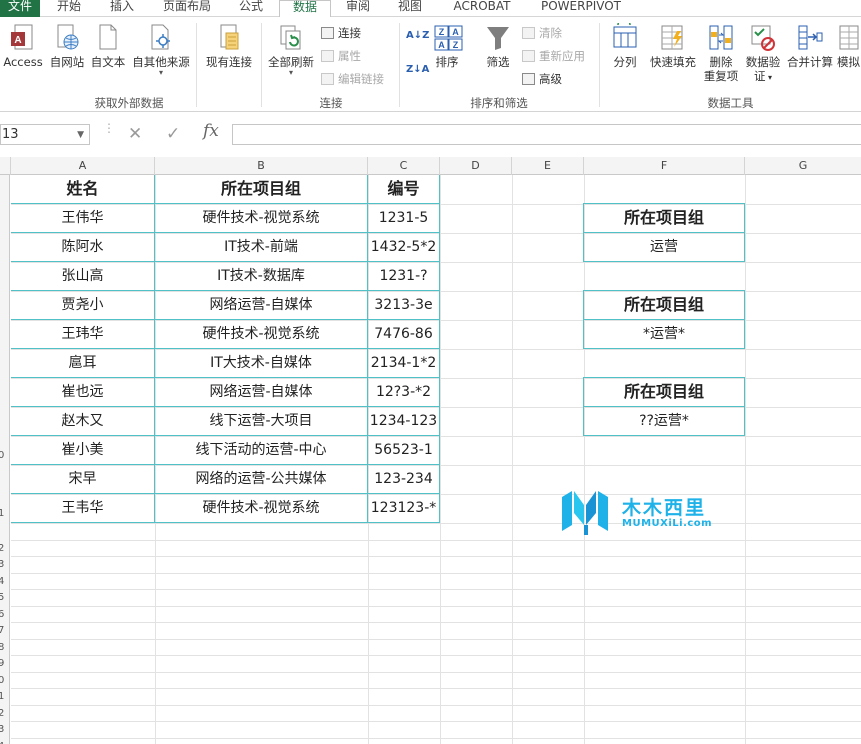 The width and height of the screenshot is (861, 744). I want to click on filter-button: 筛选, so click(498, 46).